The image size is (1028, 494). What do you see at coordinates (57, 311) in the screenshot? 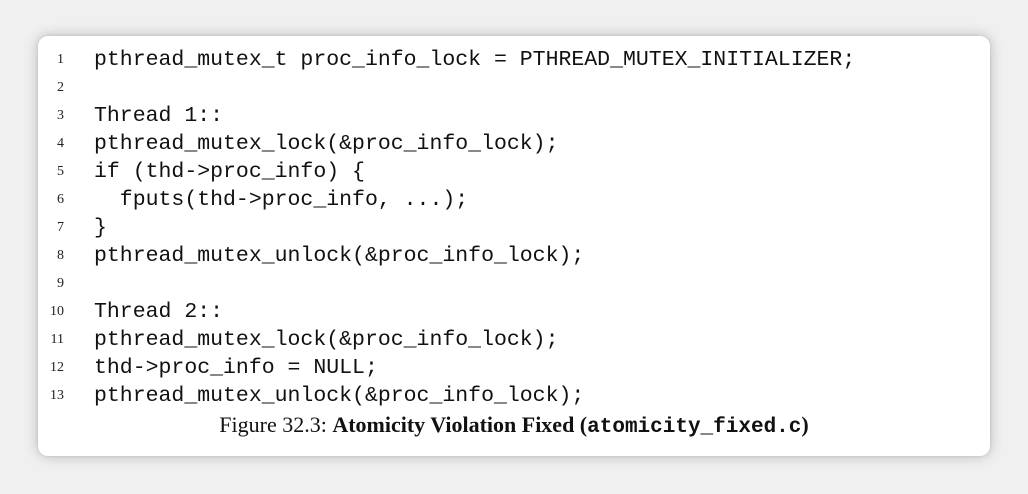
I see `line-number: 10` at bounding box center [57, 311].